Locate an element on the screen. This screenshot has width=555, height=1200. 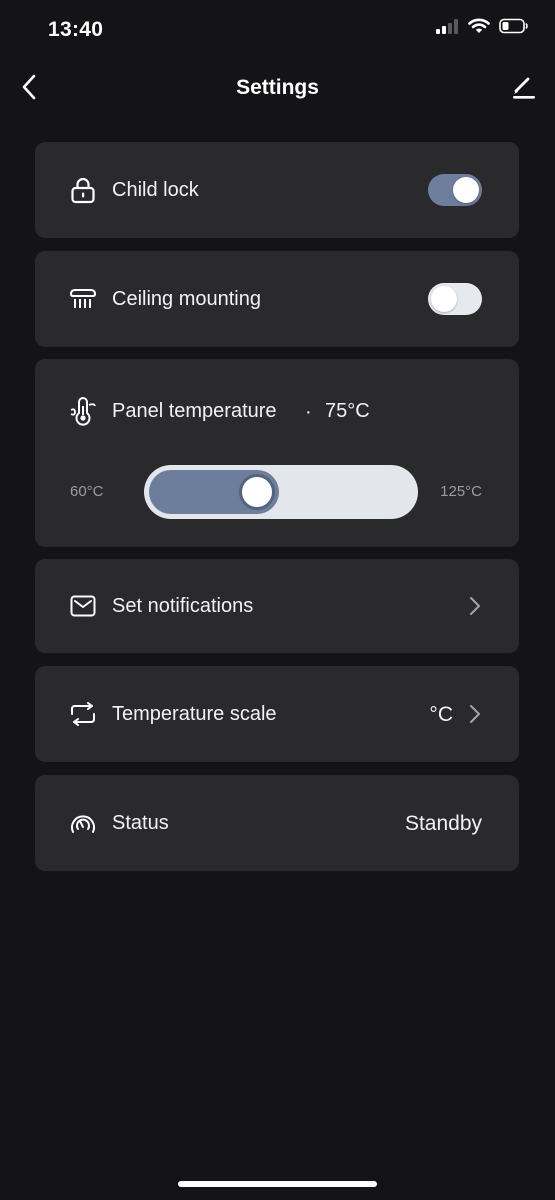
edit-button is located at coordinates (524, 89).